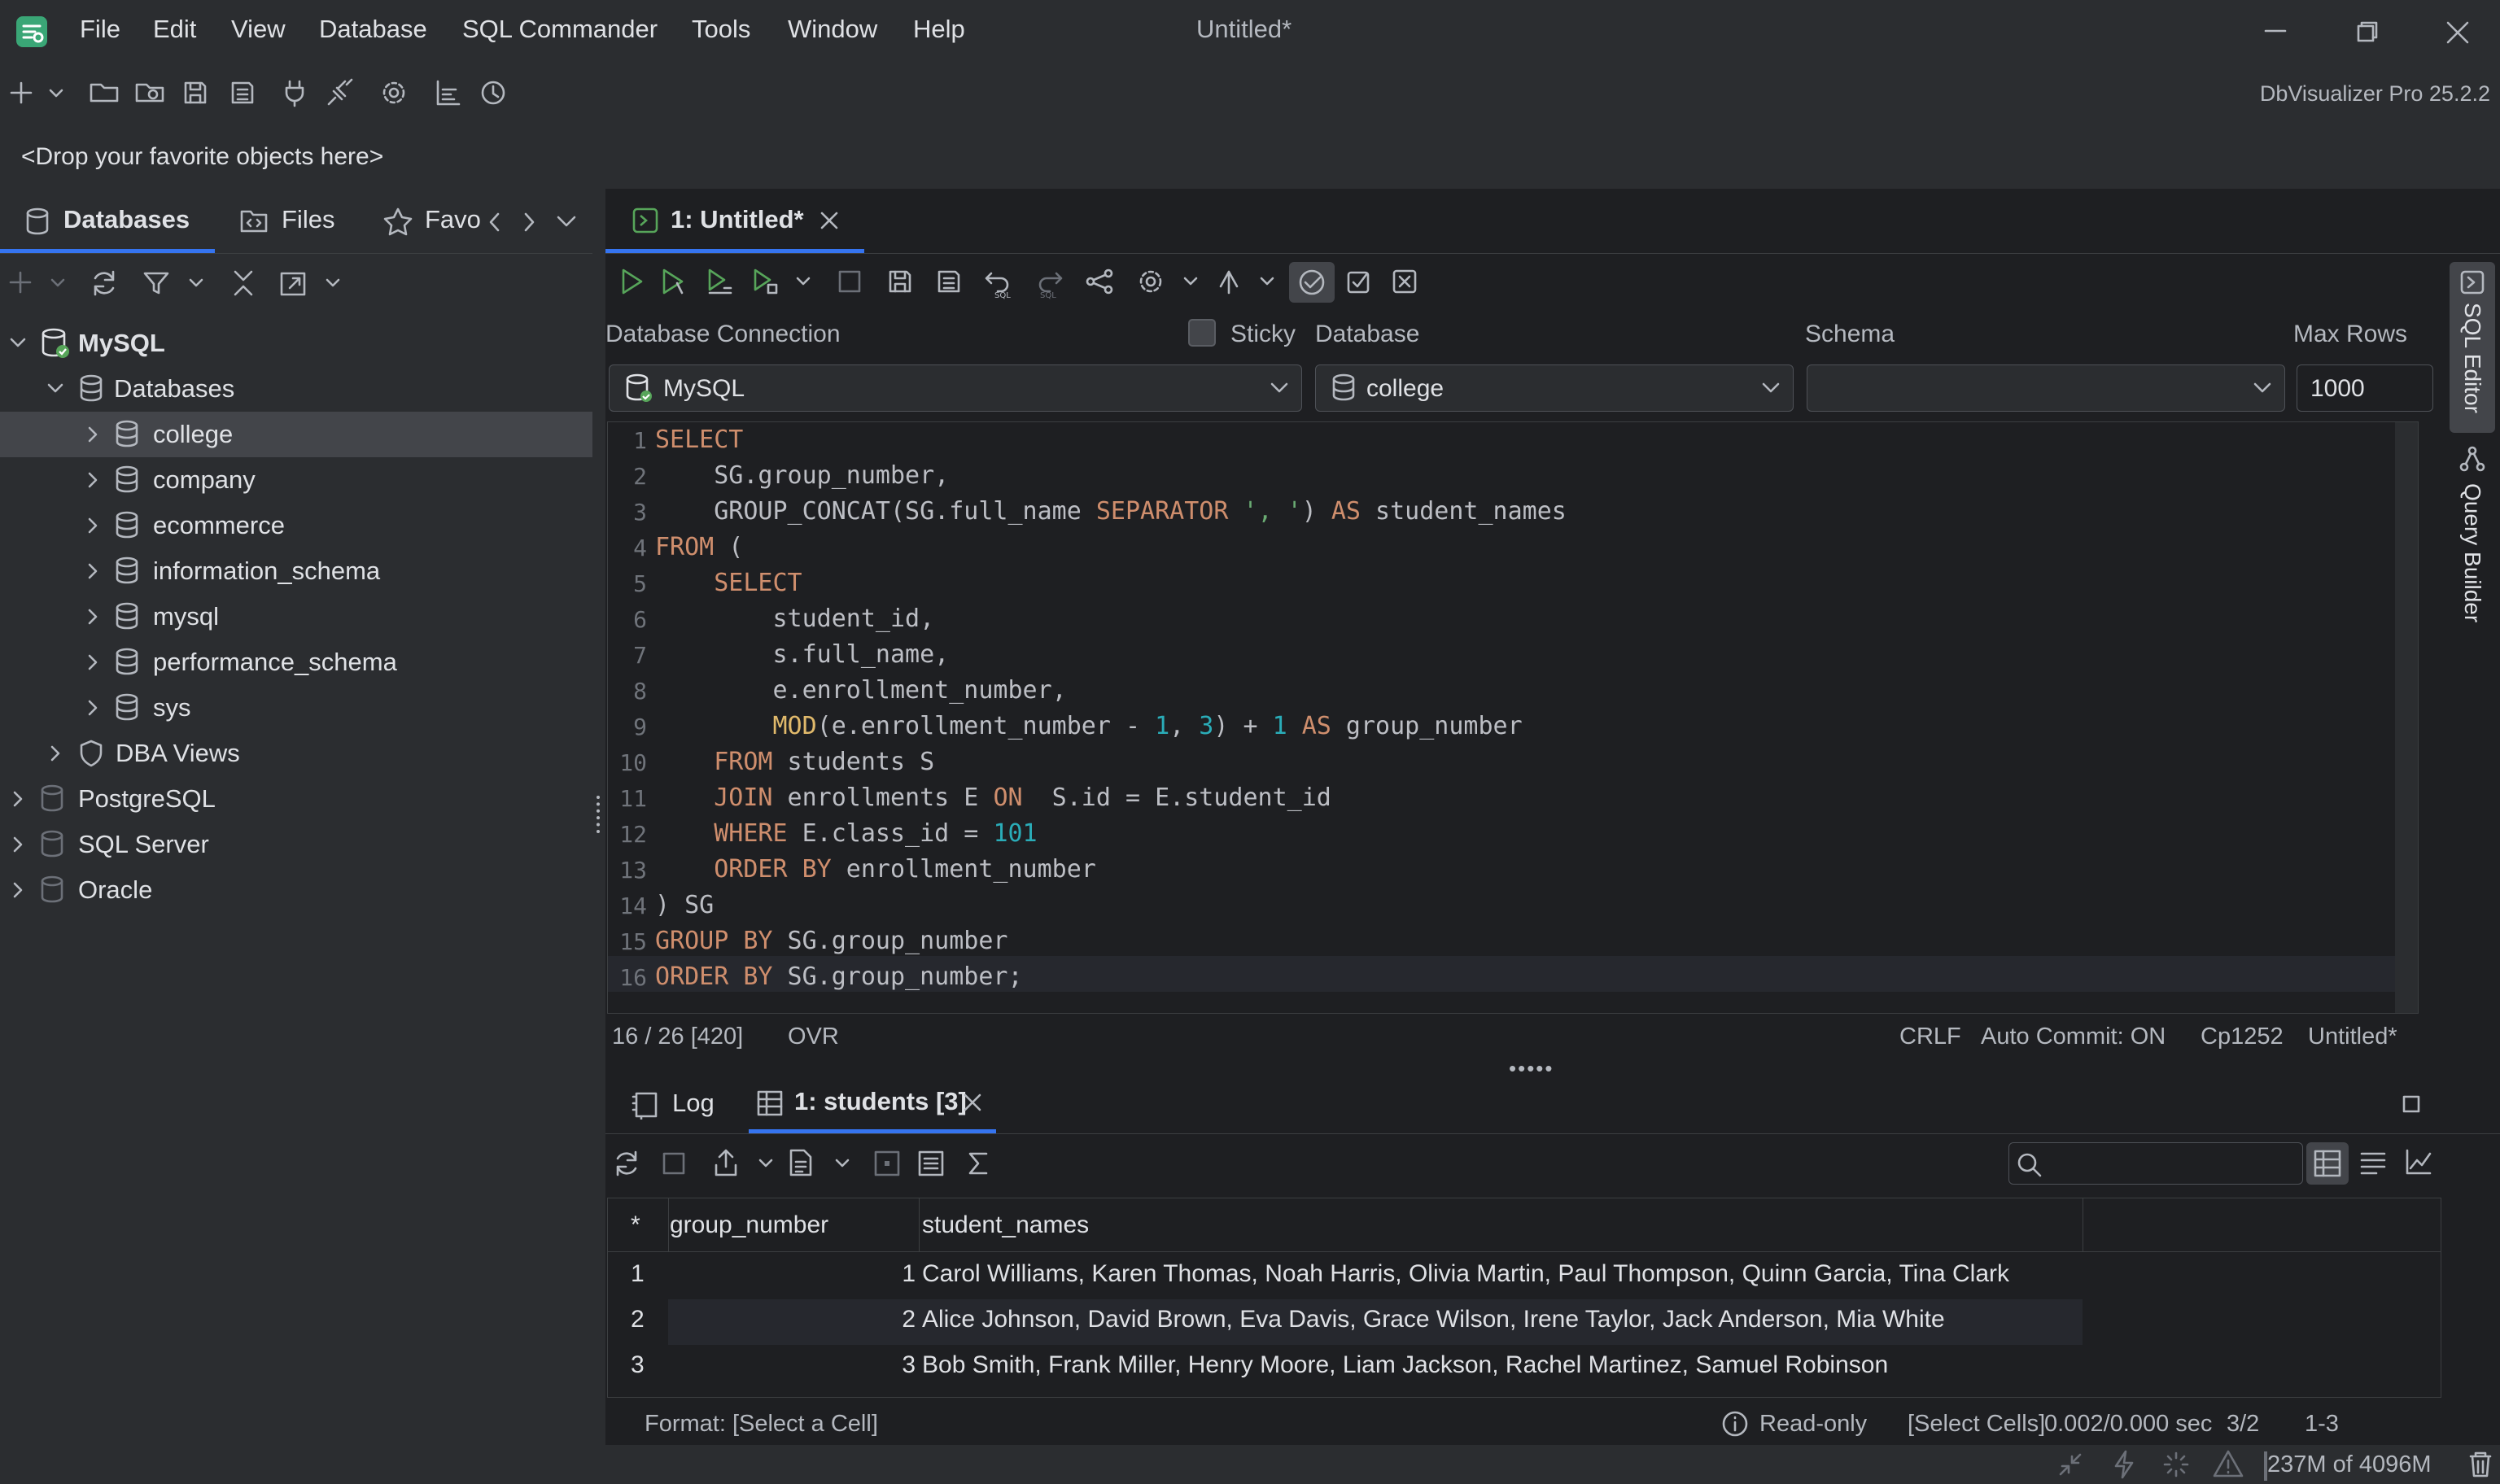 Image resolution: width=2500 pixels, height=1484 pixels. What do you see at coordinates (792, 1365) in the screenshot?
I see `cell-group-number: 3` at bounding box center [792, 1365].